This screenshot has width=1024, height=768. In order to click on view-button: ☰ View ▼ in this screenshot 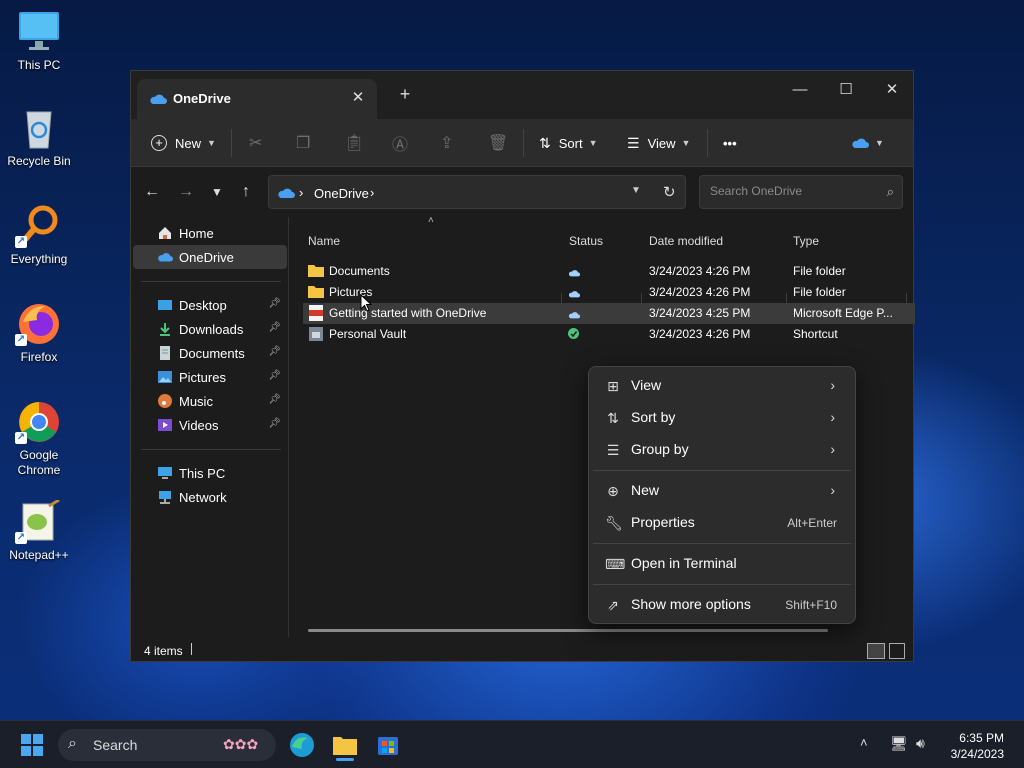, I will do `click(658, 143)`.